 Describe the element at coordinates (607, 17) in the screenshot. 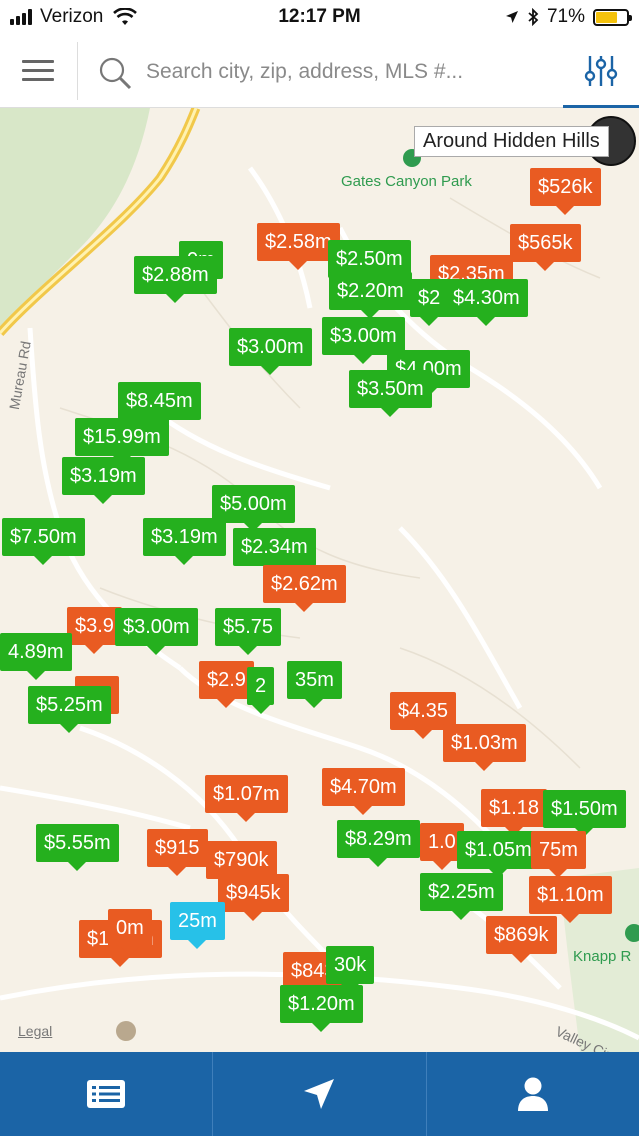

I see `battery-fill` at that location.